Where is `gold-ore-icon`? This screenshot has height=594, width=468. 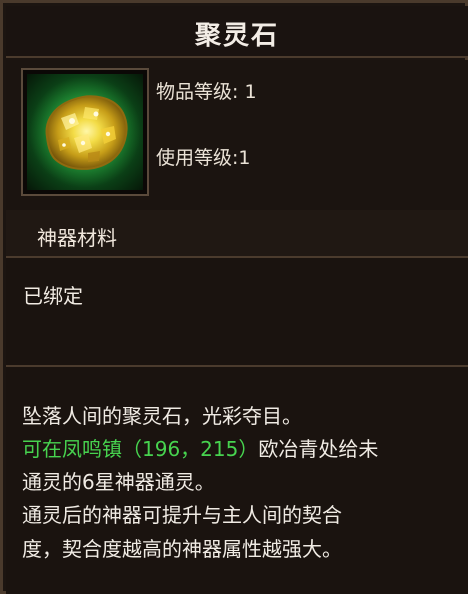
gold-ore-icon is located at coordinates (85, 132).